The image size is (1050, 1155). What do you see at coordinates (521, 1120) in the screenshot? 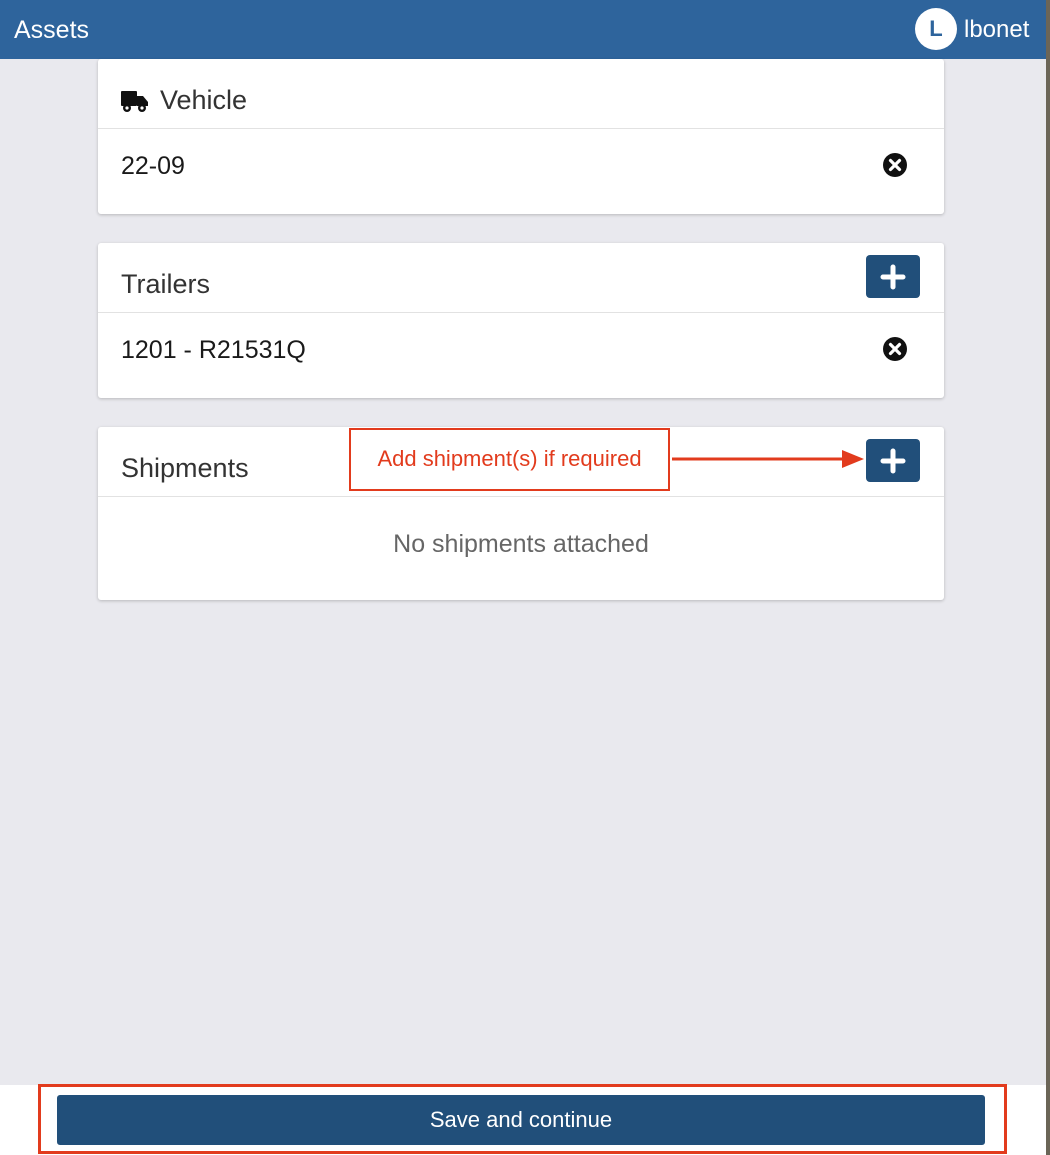
I see `save-and-continue-button: Save and continue` at bounding box center [521, 1120].